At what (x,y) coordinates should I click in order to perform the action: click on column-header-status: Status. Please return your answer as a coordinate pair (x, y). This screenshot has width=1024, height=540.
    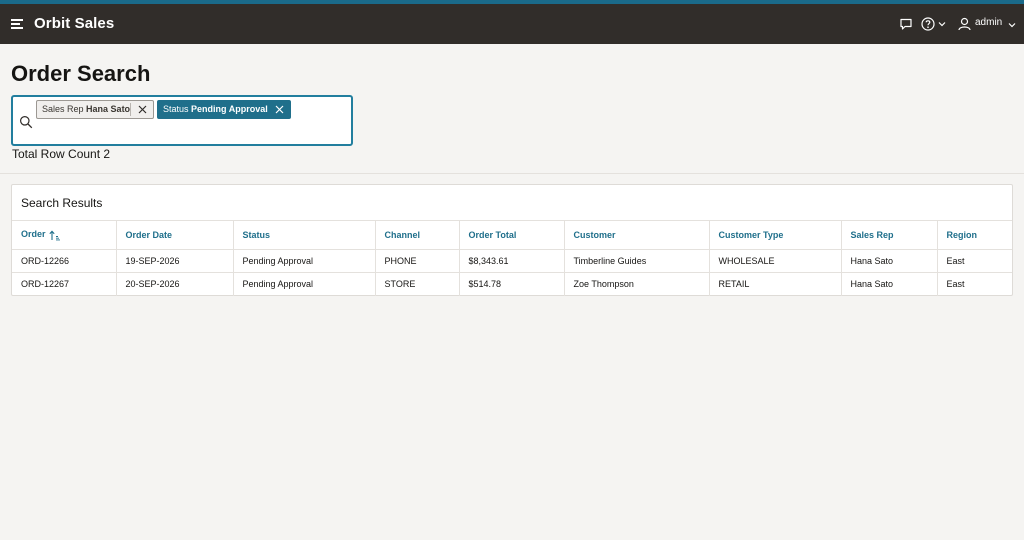
    Looking at the image, I should click on (304, 235).